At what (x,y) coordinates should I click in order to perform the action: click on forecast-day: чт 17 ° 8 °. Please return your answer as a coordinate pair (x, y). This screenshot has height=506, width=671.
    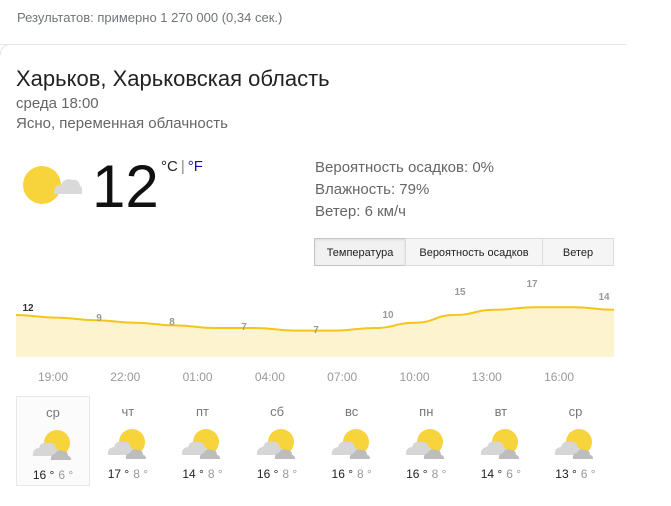
    Looking at the image, I should click on (128, 441).